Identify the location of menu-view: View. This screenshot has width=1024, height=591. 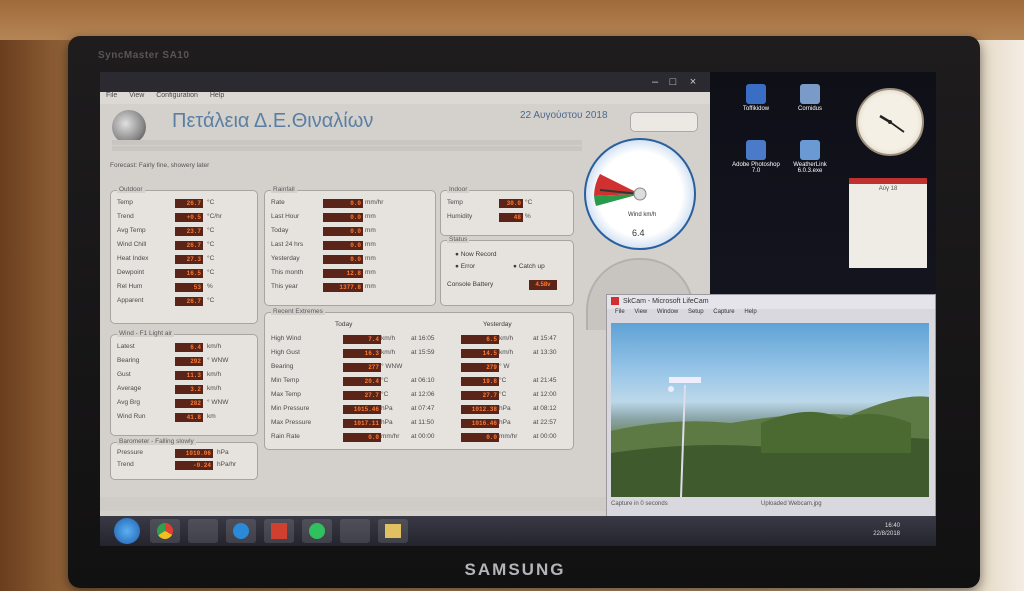
(136, 95).